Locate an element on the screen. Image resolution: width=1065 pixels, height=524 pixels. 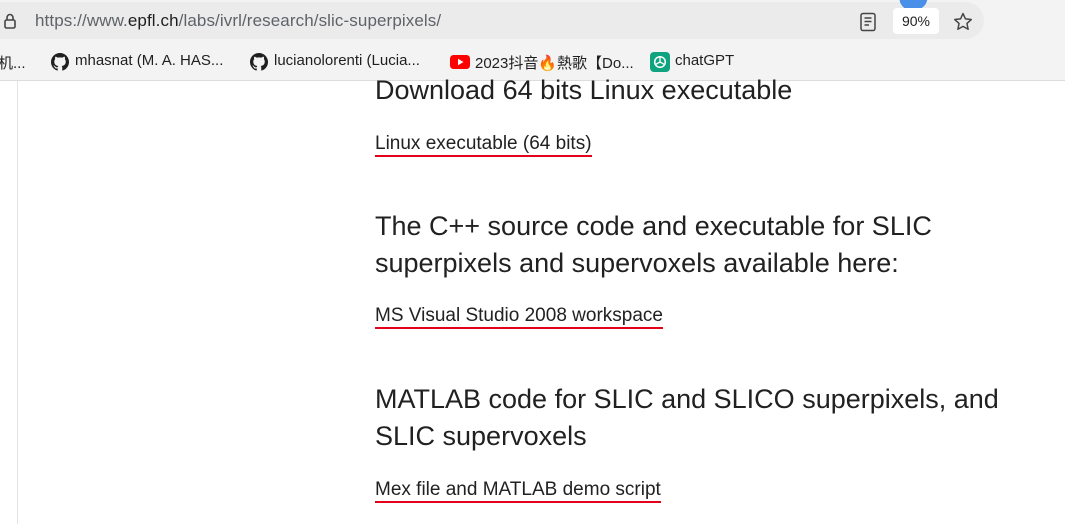
bookmark-item-5: chatGPT is located at coordinates (704, 60).